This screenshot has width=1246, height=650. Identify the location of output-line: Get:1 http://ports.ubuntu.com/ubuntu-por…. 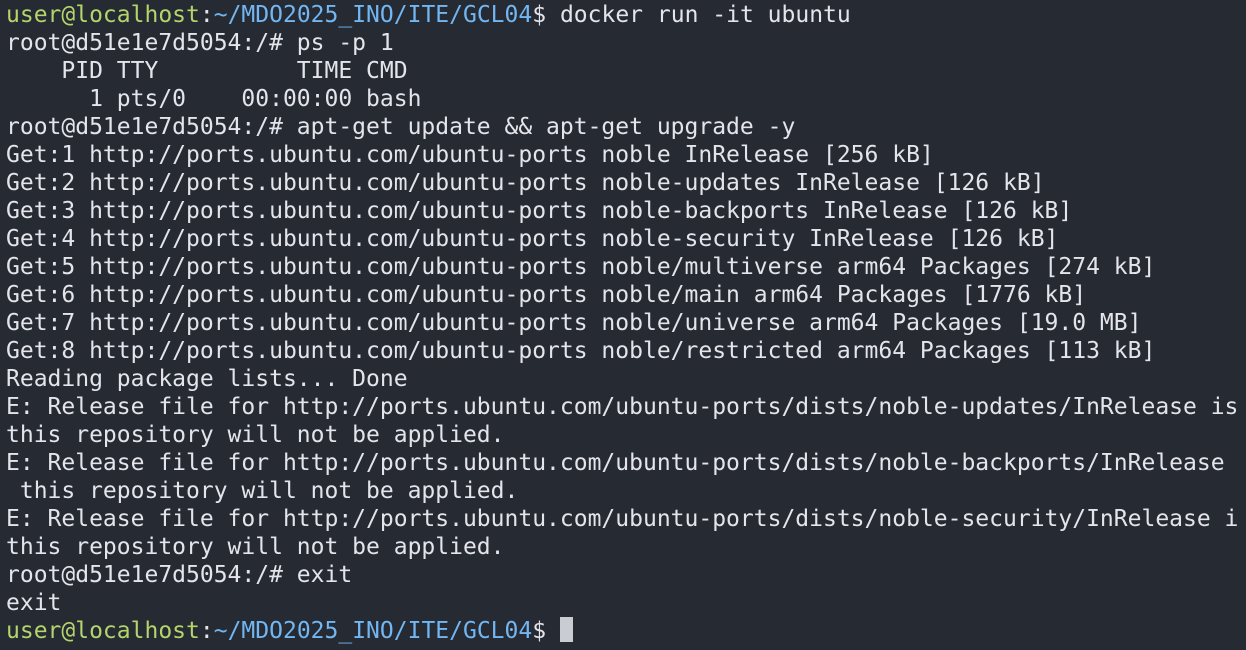
(470, 155).